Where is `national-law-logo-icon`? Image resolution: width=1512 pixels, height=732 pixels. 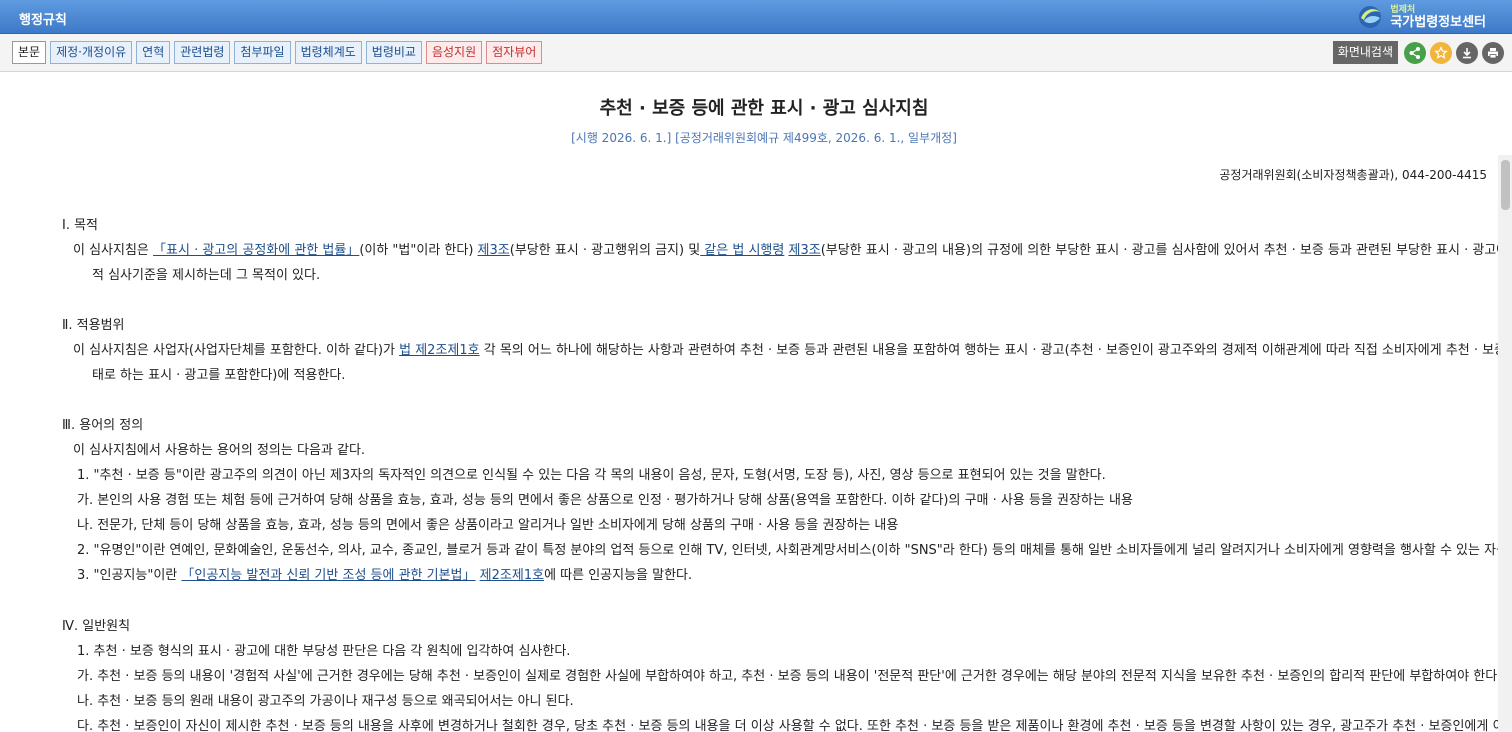 national-law-logo-icon is located at coordinates (1370, 17).